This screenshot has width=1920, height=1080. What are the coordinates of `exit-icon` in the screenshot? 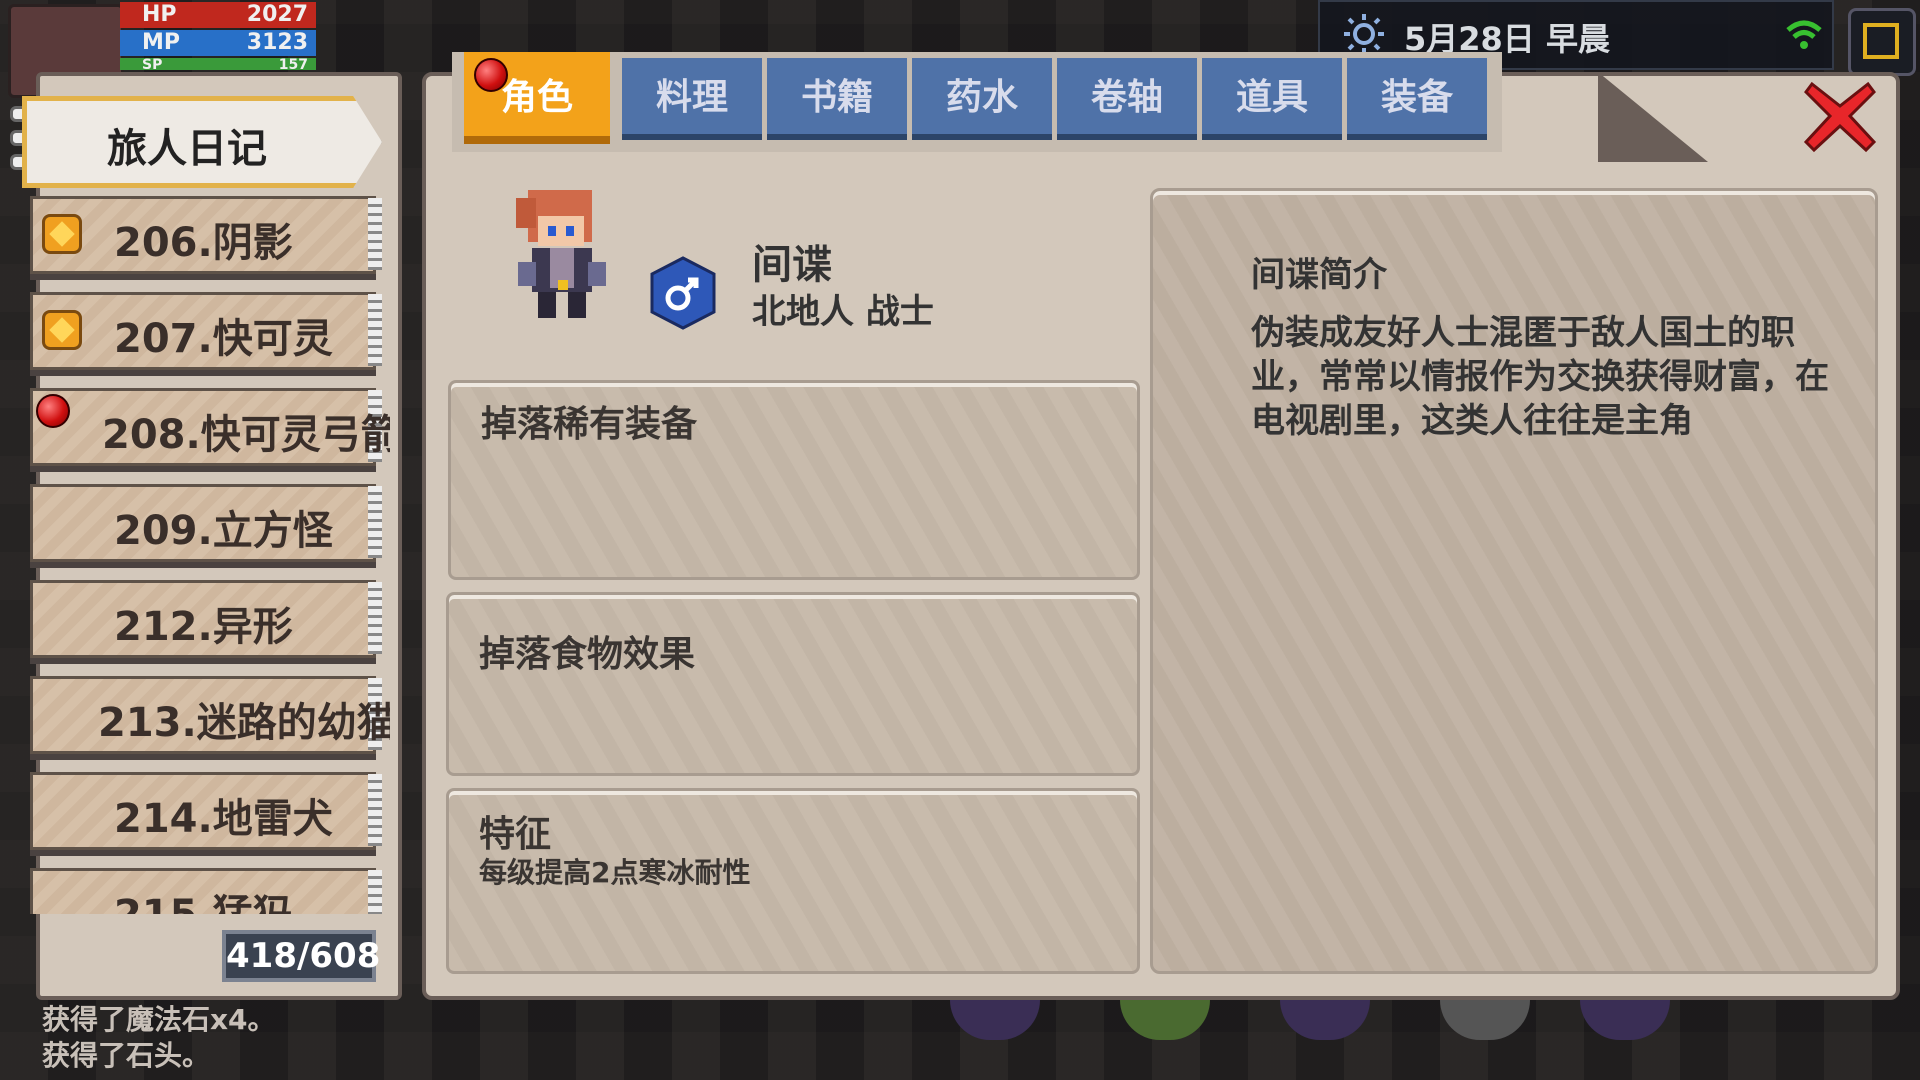 It's located at (1881, 41).